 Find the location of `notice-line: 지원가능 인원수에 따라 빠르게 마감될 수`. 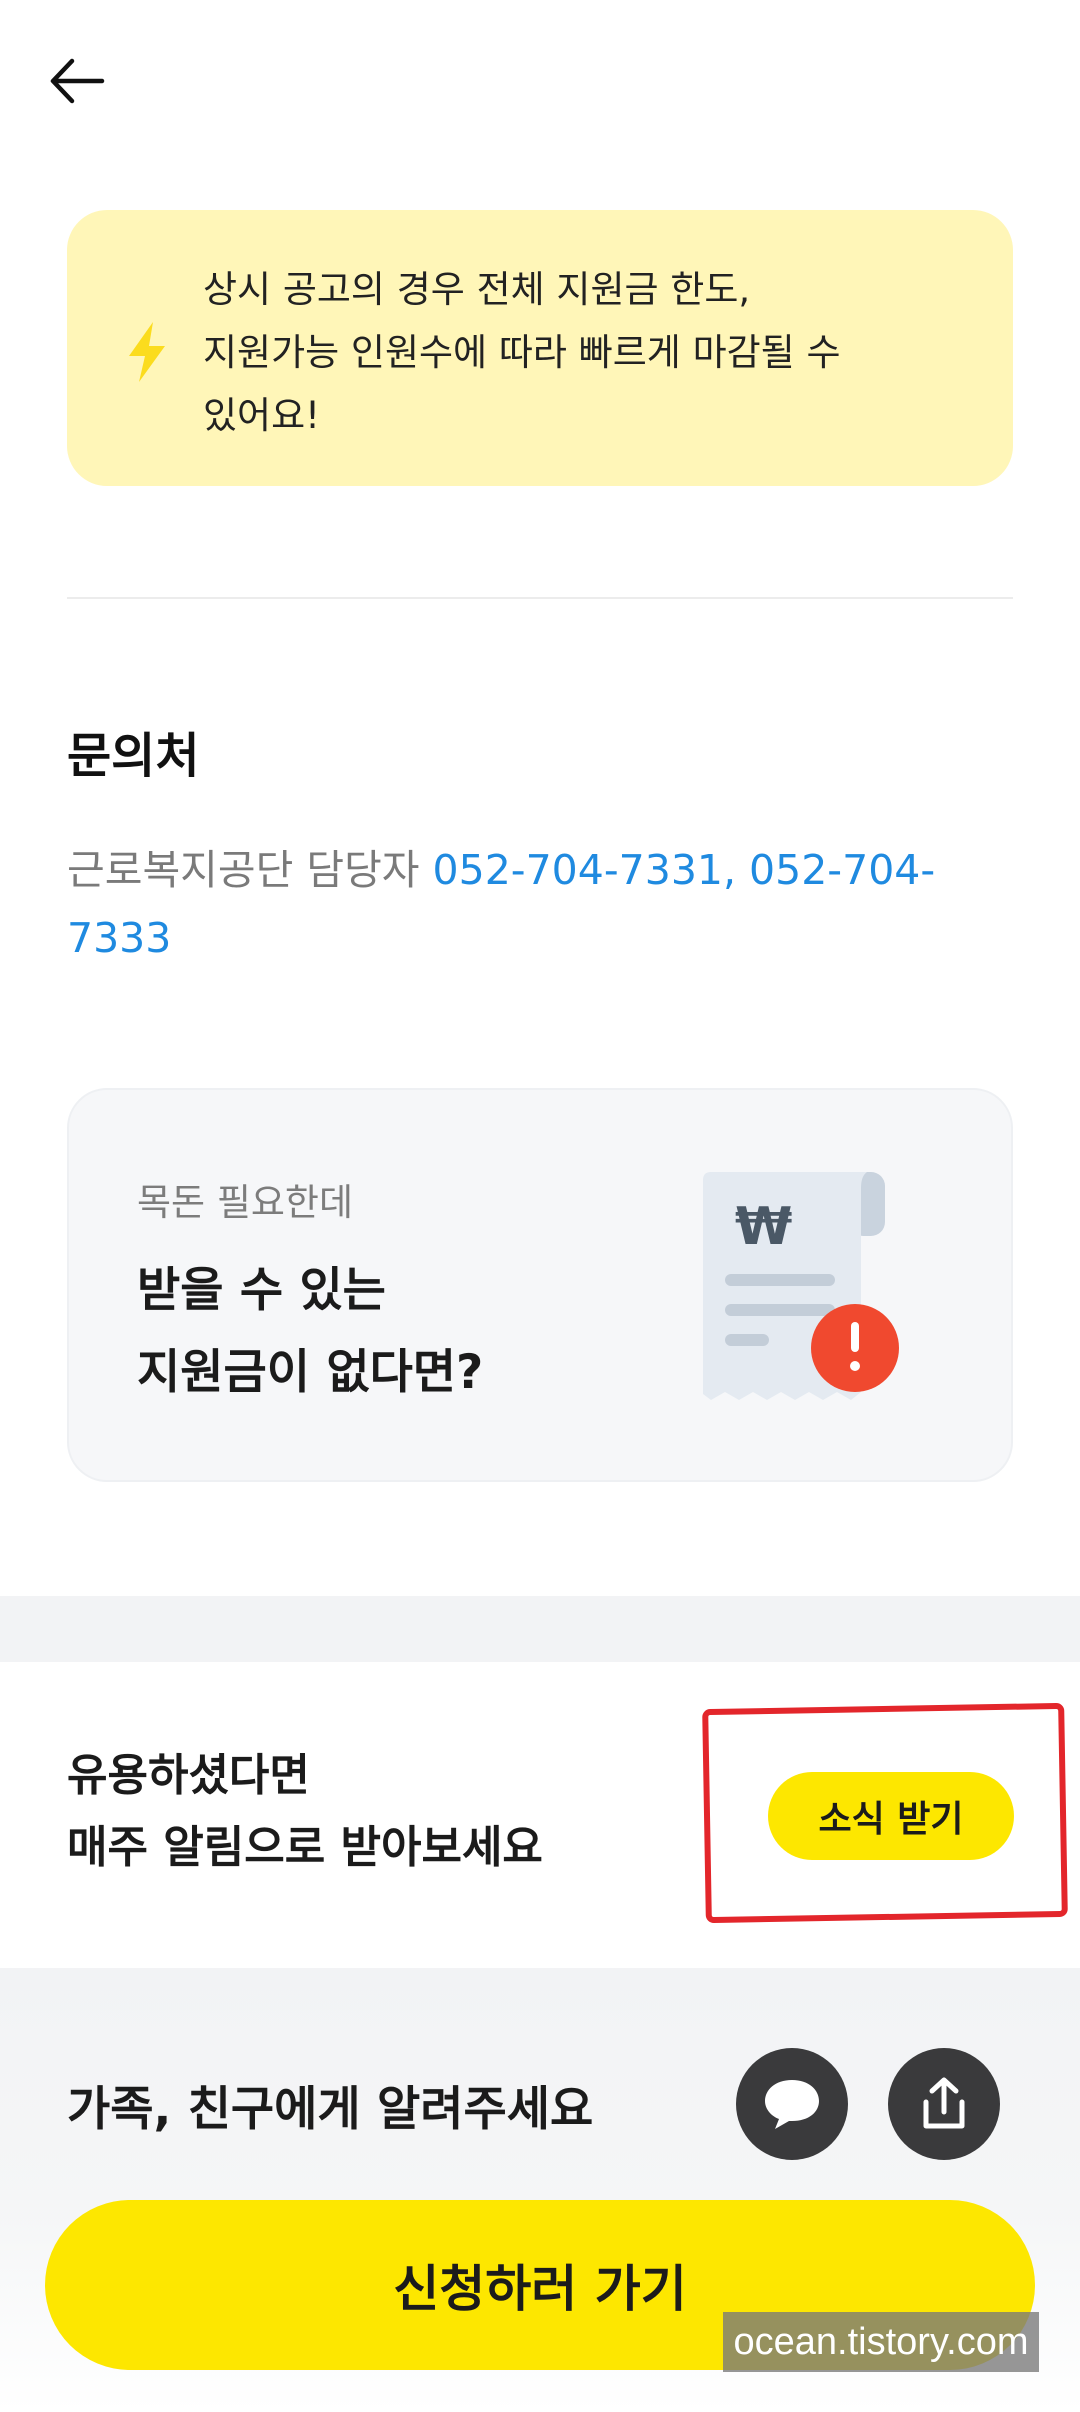

notice-line: 지원가능 인원수에 따라 빠르게 마감될 수 is located at coordinates (522, 352).